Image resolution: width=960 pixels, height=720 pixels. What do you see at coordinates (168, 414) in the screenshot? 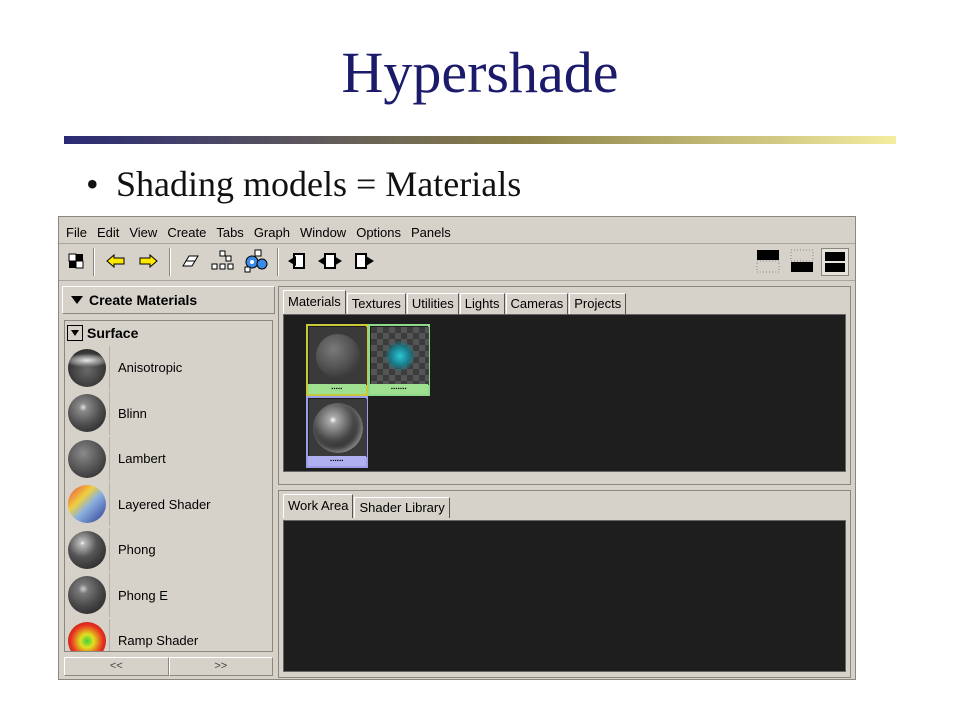
I see `list-item: Blinn` at bounding box center [168, 414].